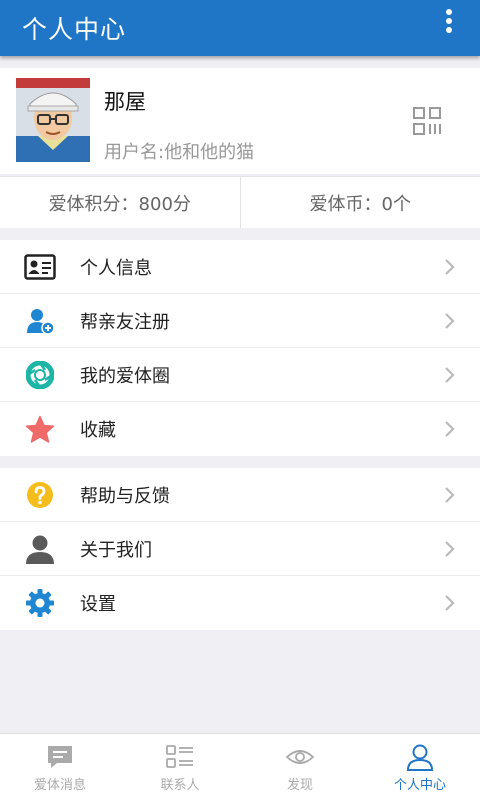 This screenshot has height=800, width=480. What do you see at coordinates (116, 550) in the screenshot?
I see `menu-item-label: 关于我们` at bounding box center [116, 550].